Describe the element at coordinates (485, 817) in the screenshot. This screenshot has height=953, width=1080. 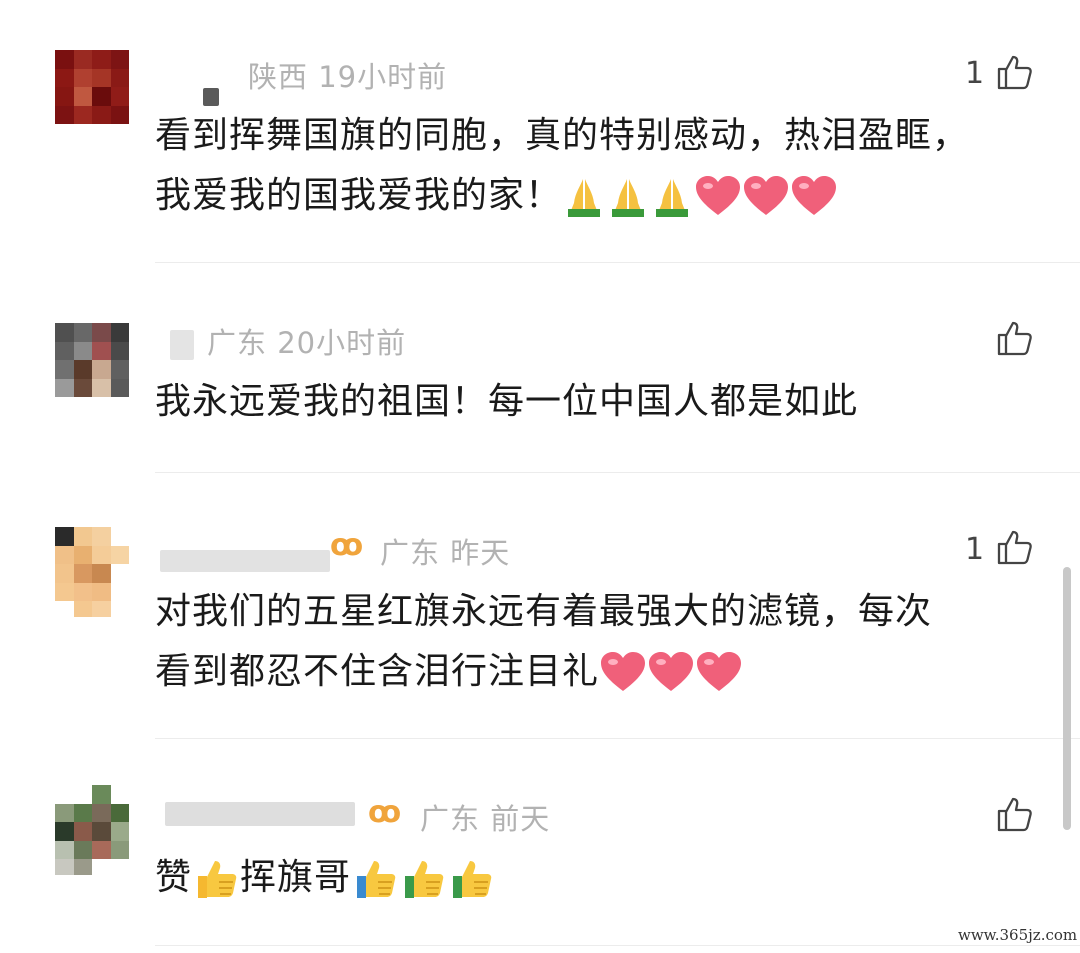
I see `comment-meta: 广东 前天` at that location.